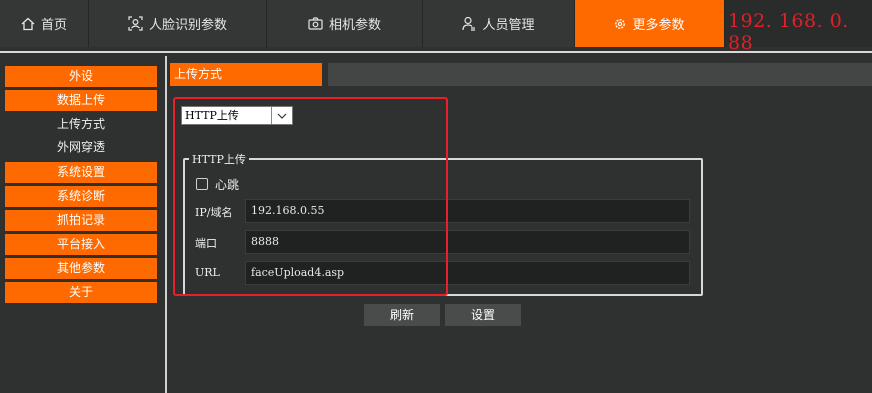 The width and height of the screenshot is (872, 393). What do you see at coordinates (187, 25) in the screenshot?
I see `tab-face-recognition-label: 人脸识别参数` at bounding box center [187, 25].